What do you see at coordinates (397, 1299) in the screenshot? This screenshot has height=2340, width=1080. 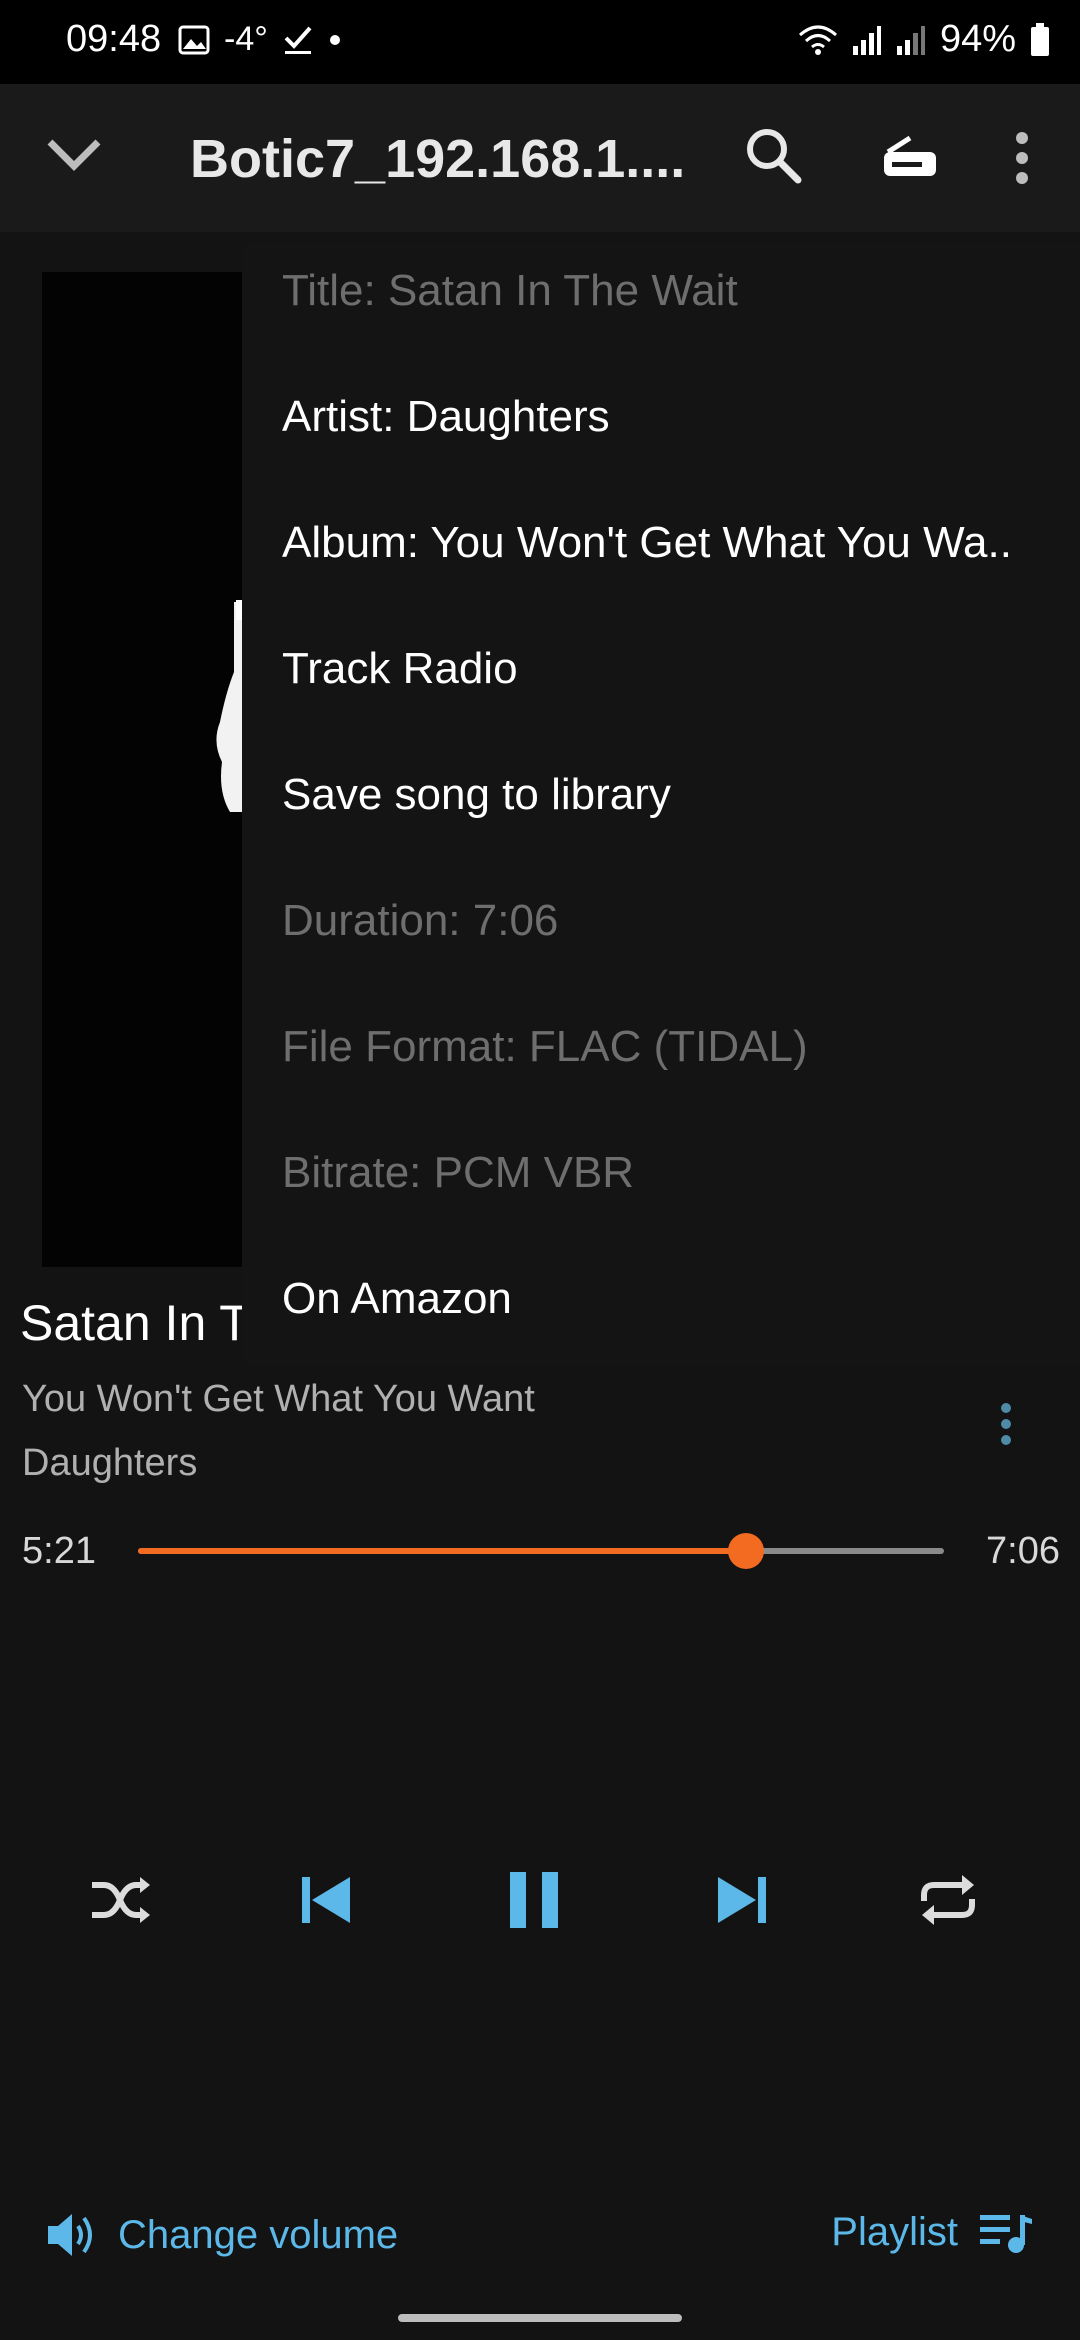 I see `menu-item-on-amazon: On Amazon` at bounding box center [397, 1299].